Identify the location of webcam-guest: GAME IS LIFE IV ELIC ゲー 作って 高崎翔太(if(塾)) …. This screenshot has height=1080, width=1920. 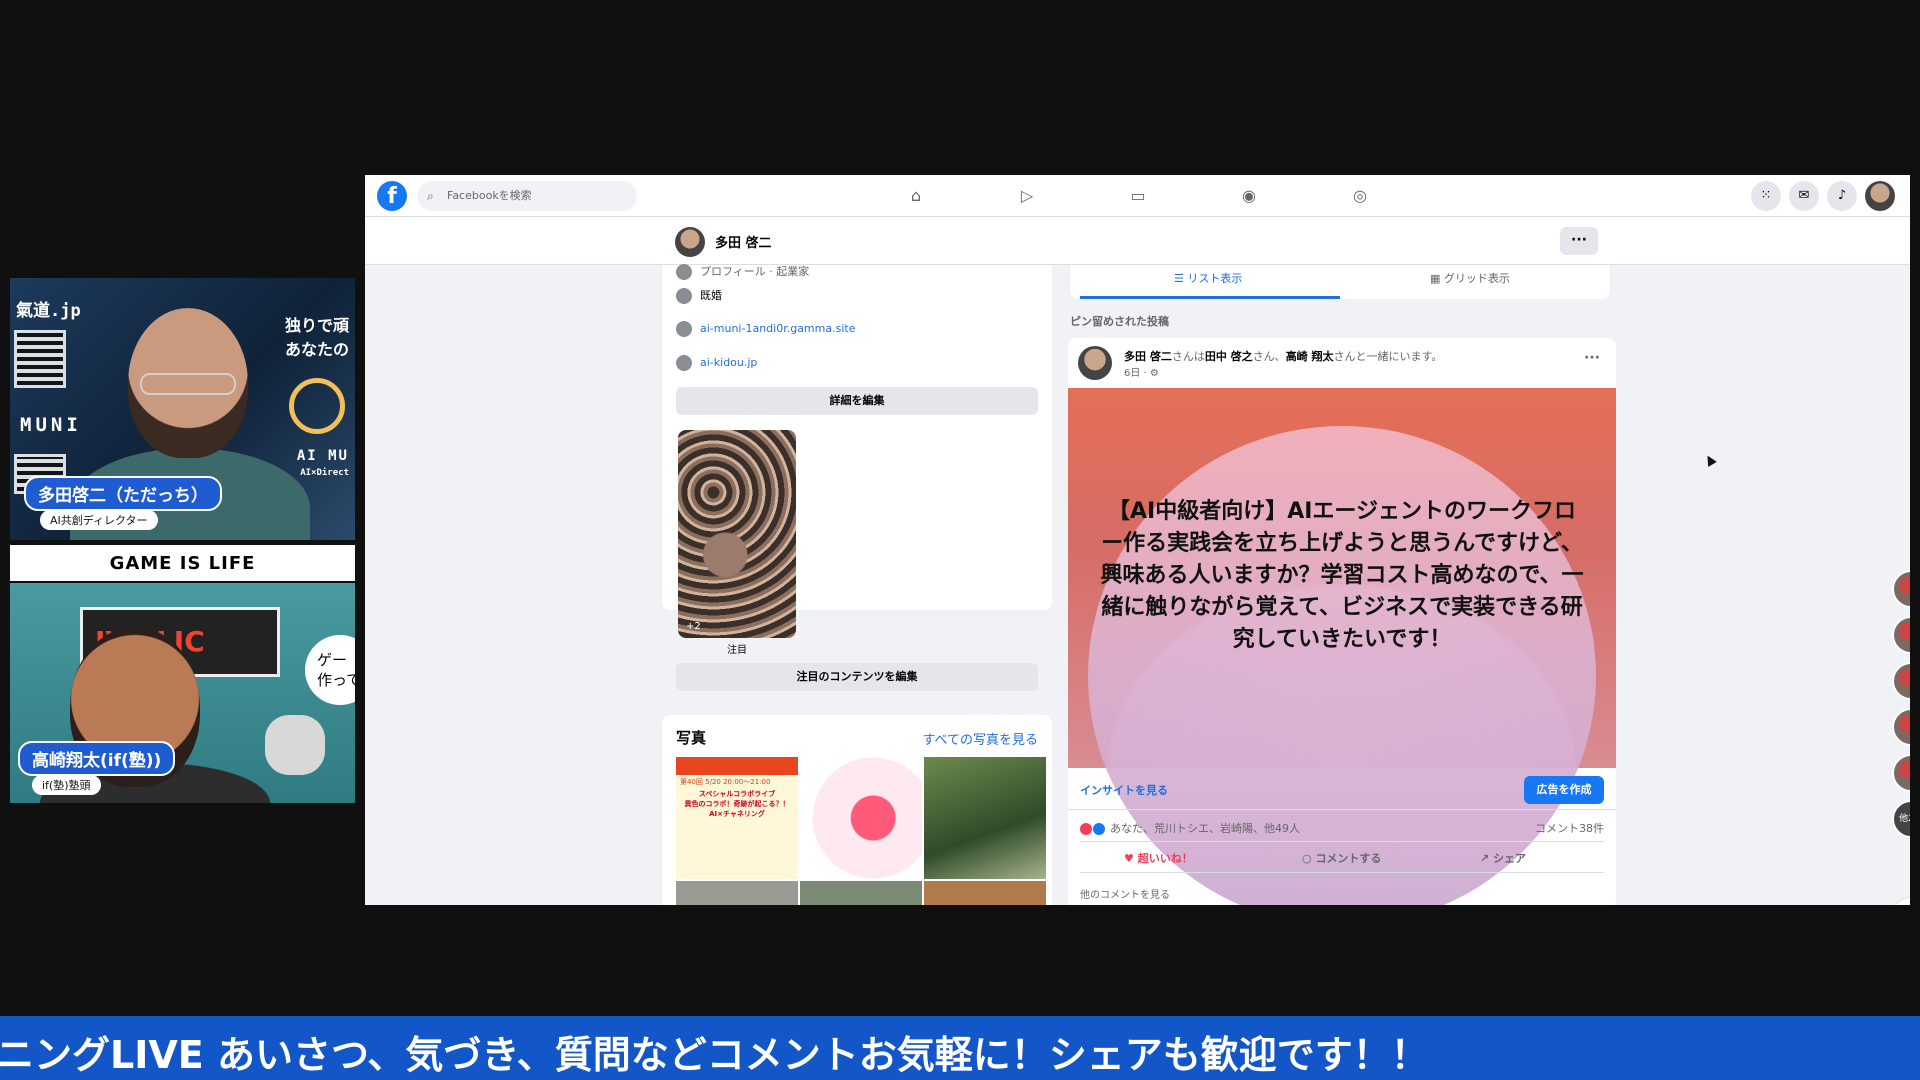
(182, 674).